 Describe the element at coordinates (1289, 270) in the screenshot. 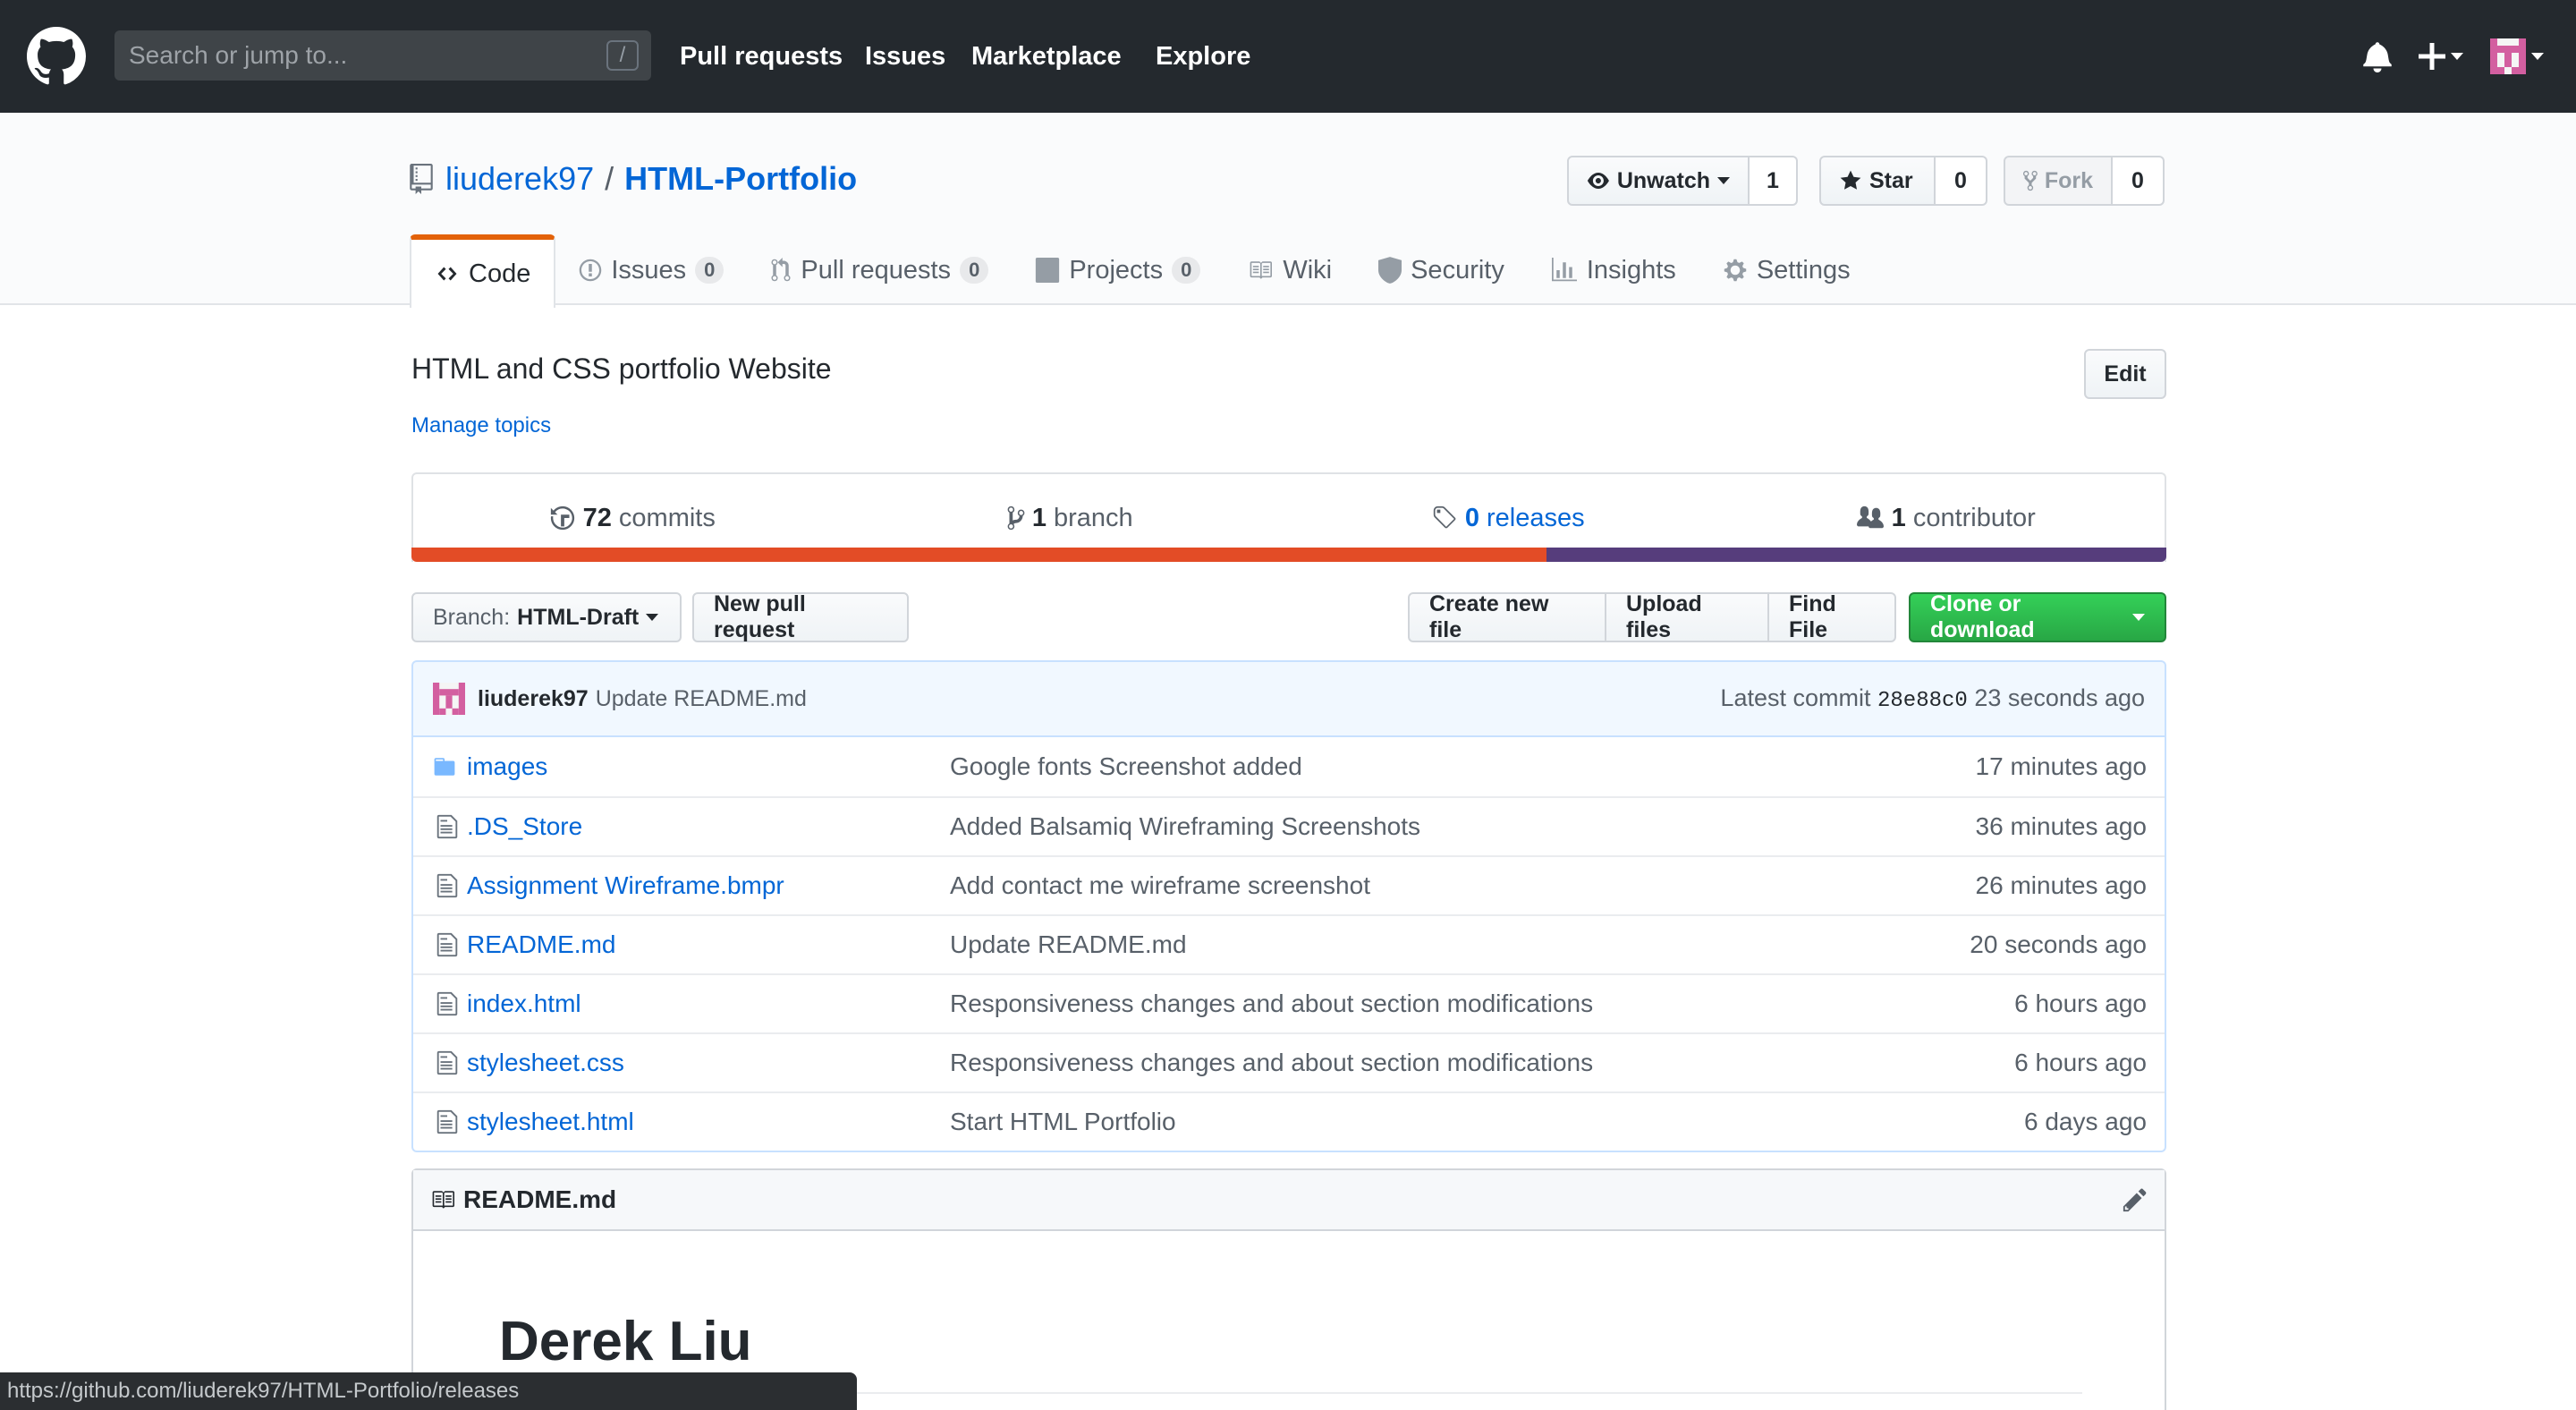

I see `tab-wiki: Wiki` at that location.